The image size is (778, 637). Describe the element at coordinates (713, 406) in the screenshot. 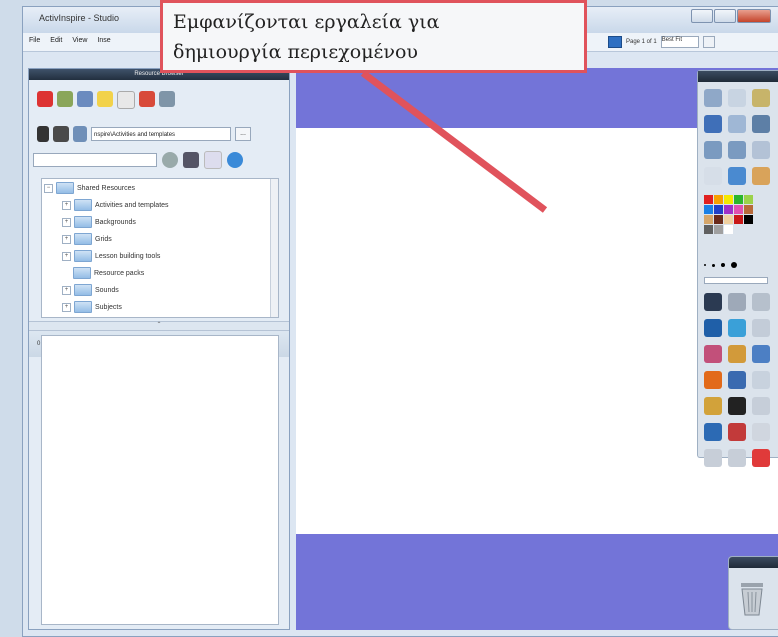

I see `fill-bucket-icon` at that location.